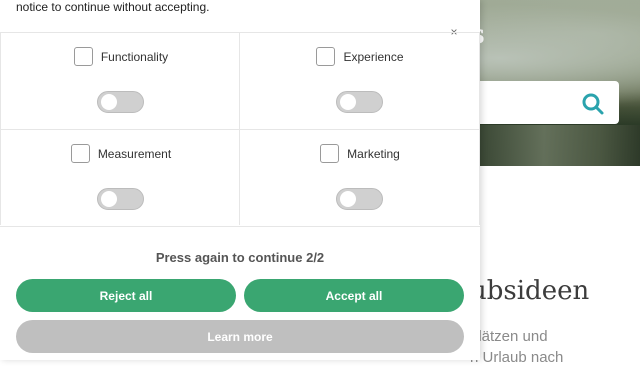 The width and height of the screenshot is (640, 368). What do you see at coordinates (373, 153) in the screenshot?
I see `category-label: Marketing` at bounding box center [373, 153].